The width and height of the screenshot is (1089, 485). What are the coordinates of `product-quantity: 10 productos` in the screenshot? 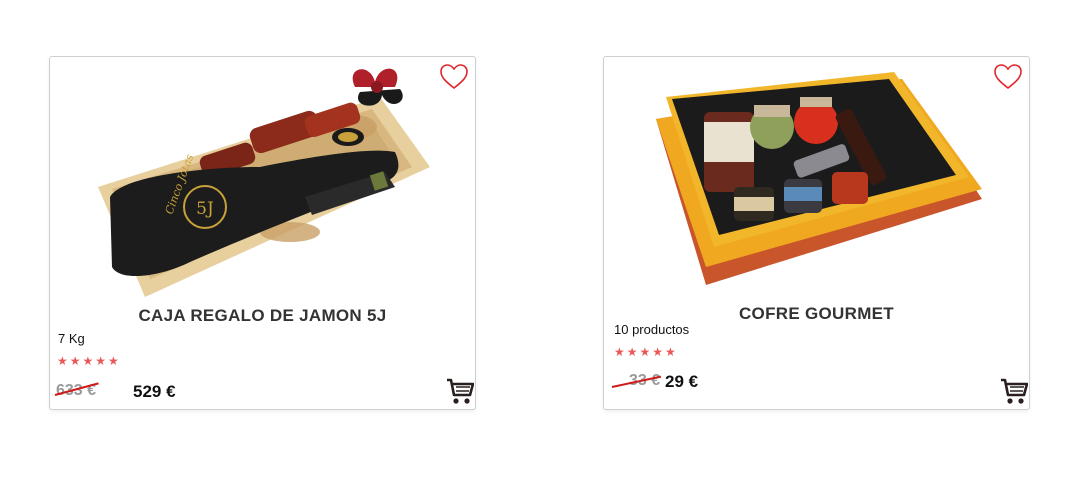 It's located at (652, 329).